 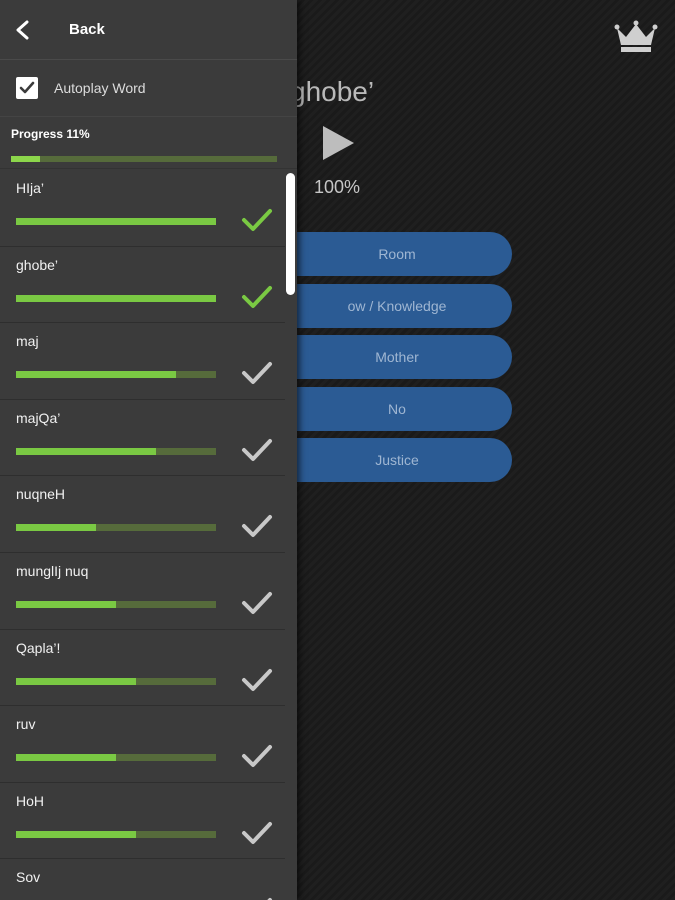 What do you see at coordinates (142, 361) in the screenshot?
I see `word-list-item: maj` at bounding box center [142, 361].